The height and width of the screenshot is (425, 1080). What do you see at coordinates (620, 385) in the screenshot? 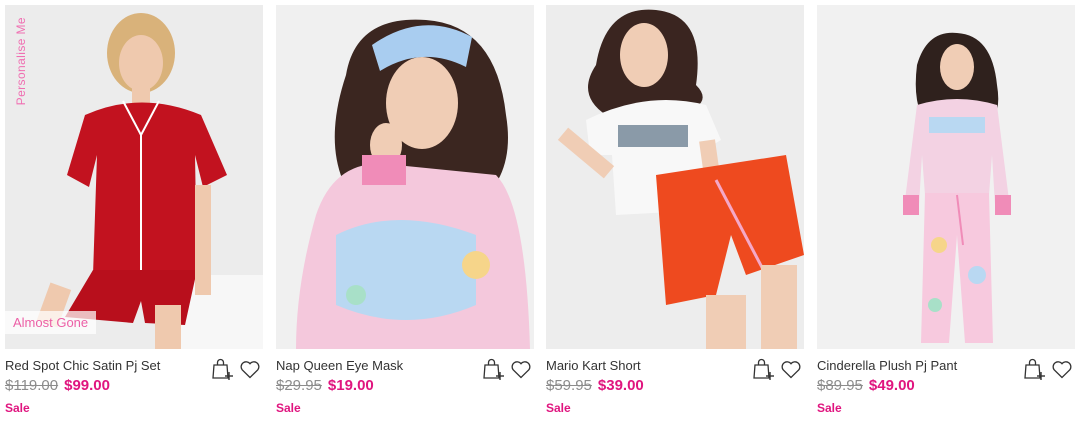
I see `sale-price: $39.00` at bounding box center [620, 385].